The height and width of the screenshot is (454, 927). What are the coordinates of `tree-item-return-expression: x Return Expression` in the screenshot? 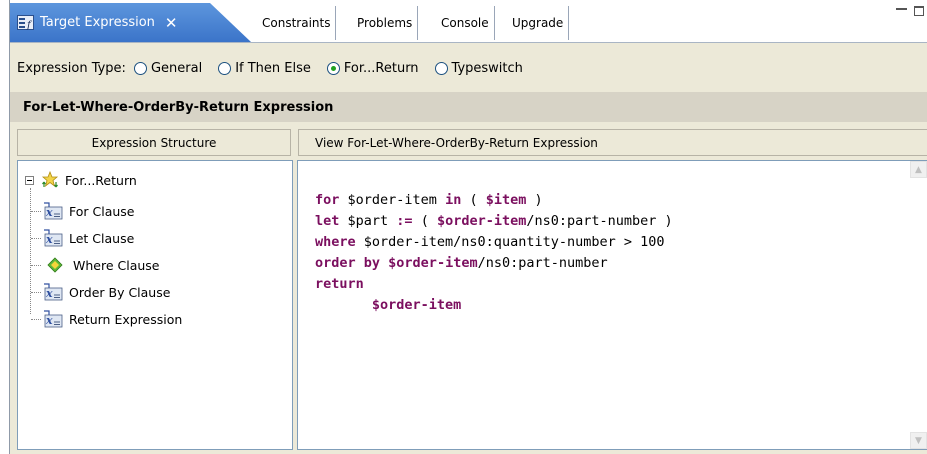 It's located at (106, 319).